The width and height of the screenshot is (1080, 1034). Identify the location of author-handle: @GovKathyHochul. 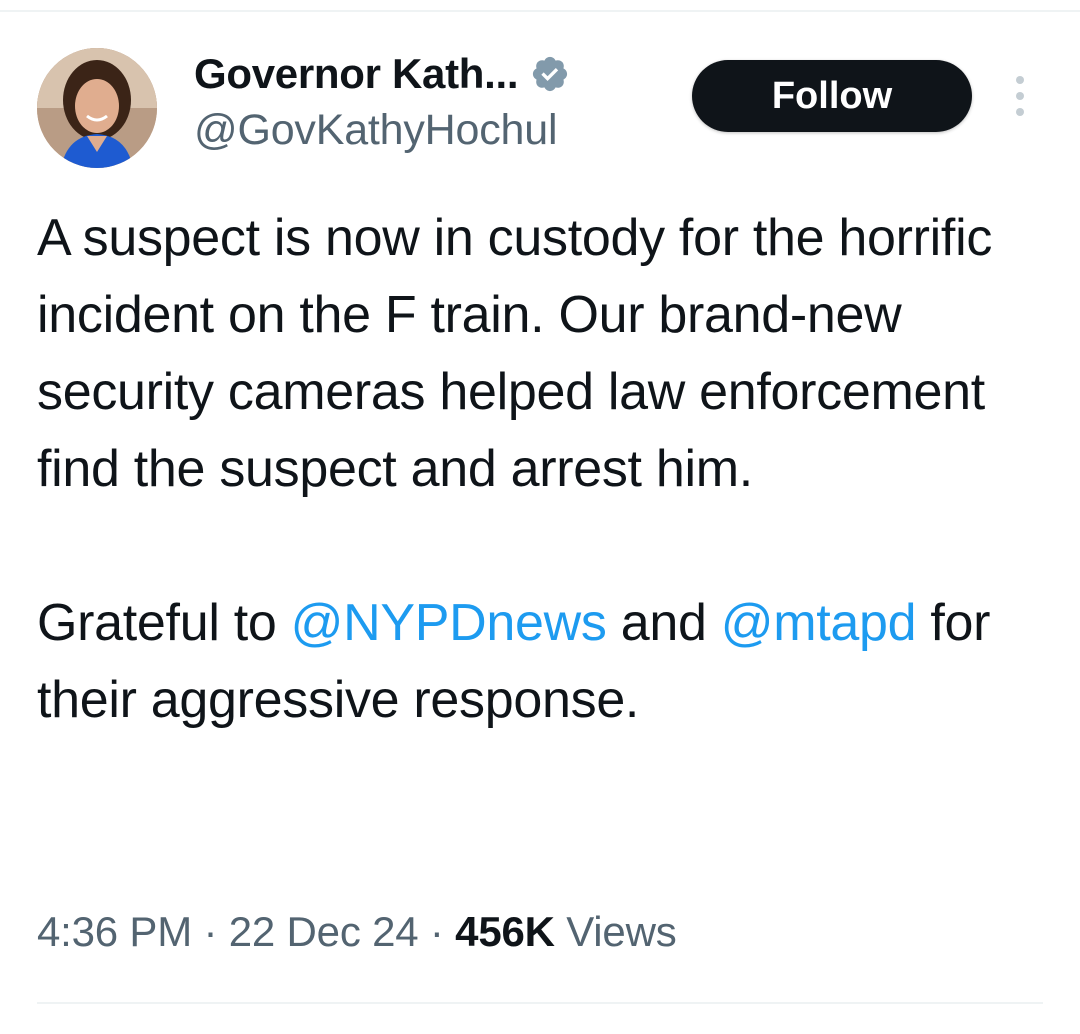
(376, 130).